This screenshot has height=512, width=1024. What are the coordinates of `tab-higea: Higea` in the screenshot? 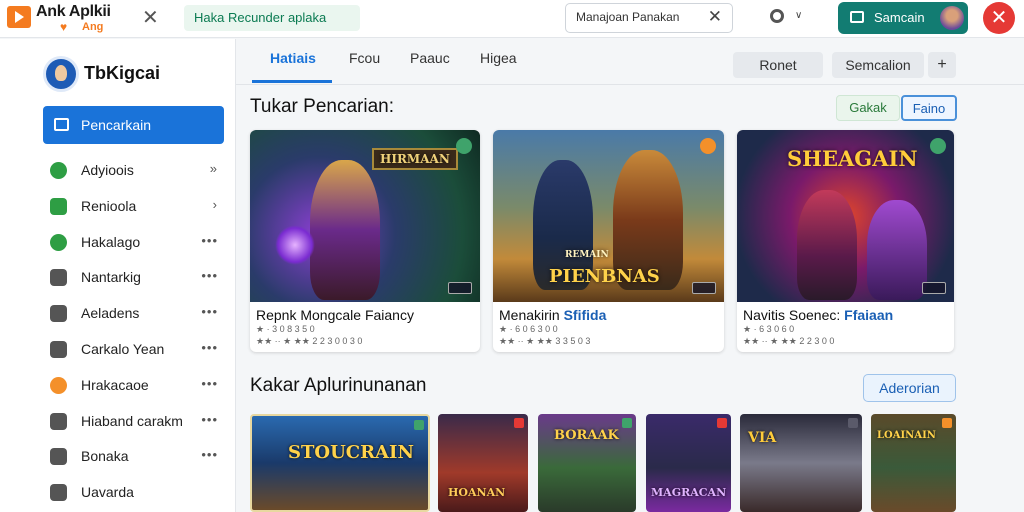 It's located at (498, 58).